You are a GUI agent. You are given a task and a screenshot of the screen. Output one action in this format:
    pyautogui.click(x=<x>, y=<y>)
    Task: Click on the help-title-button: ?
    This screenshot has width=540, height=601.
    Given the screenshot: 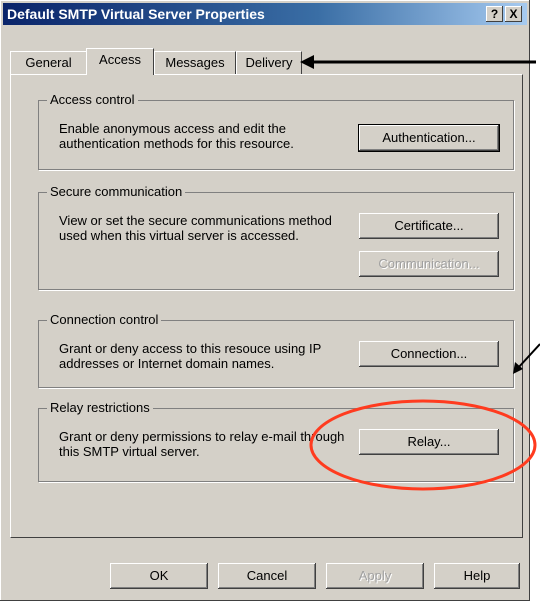 What is the action you would take?
    pyautogui.click(x=494, y=14)
    